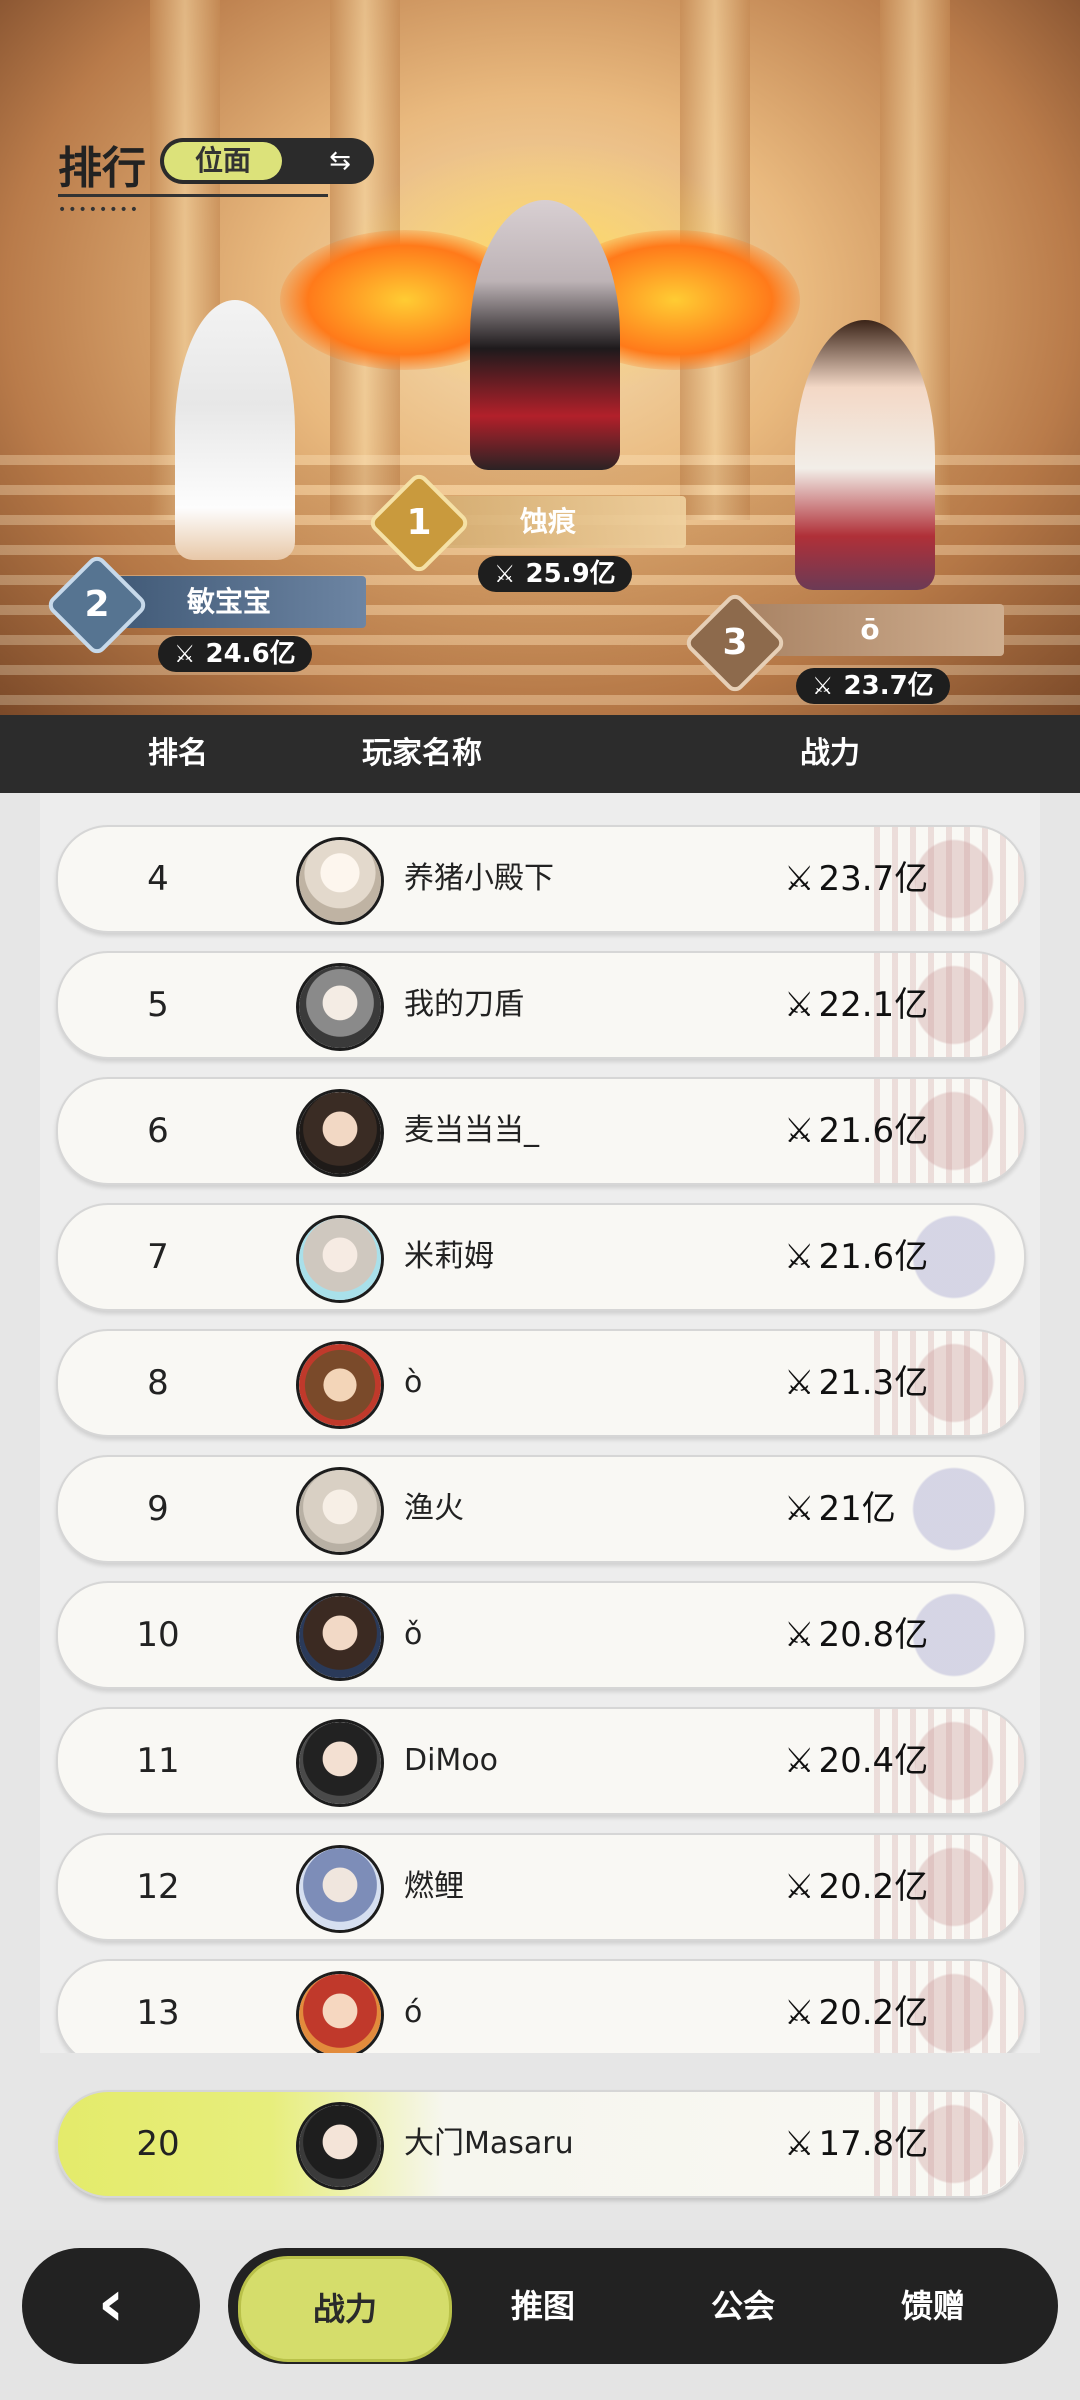  I want to click on rank2-power: ⚔ 24.6亿, so click(235, 654).